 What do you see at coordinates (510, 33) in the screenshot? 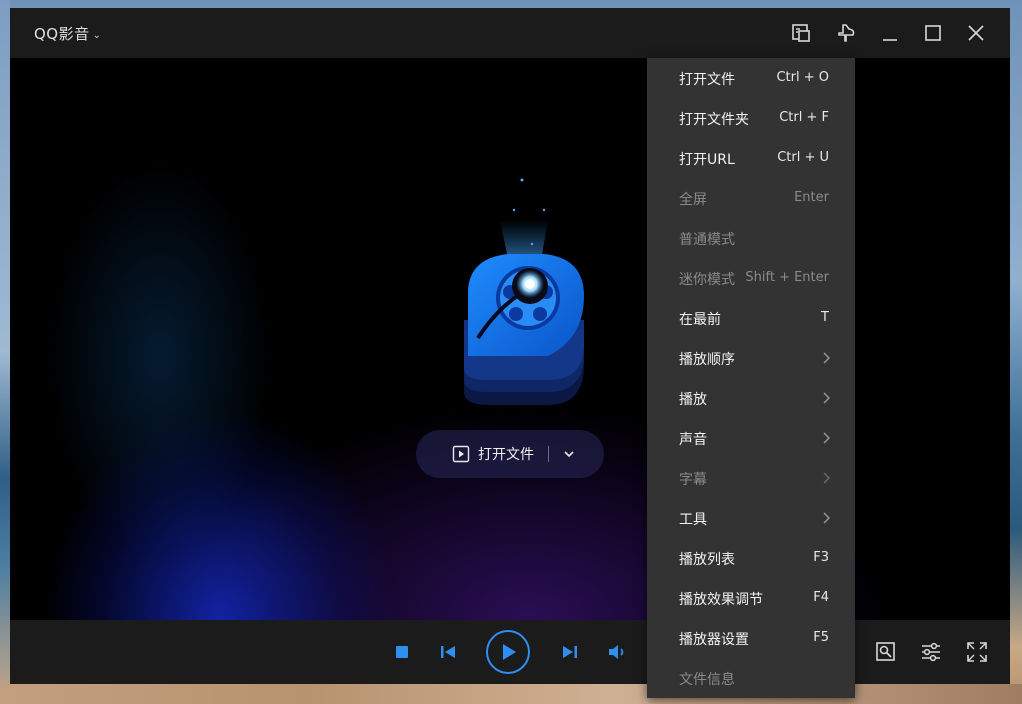
I see `title-bar: QQ影音 ⌄` at bounding box center [510, 33].